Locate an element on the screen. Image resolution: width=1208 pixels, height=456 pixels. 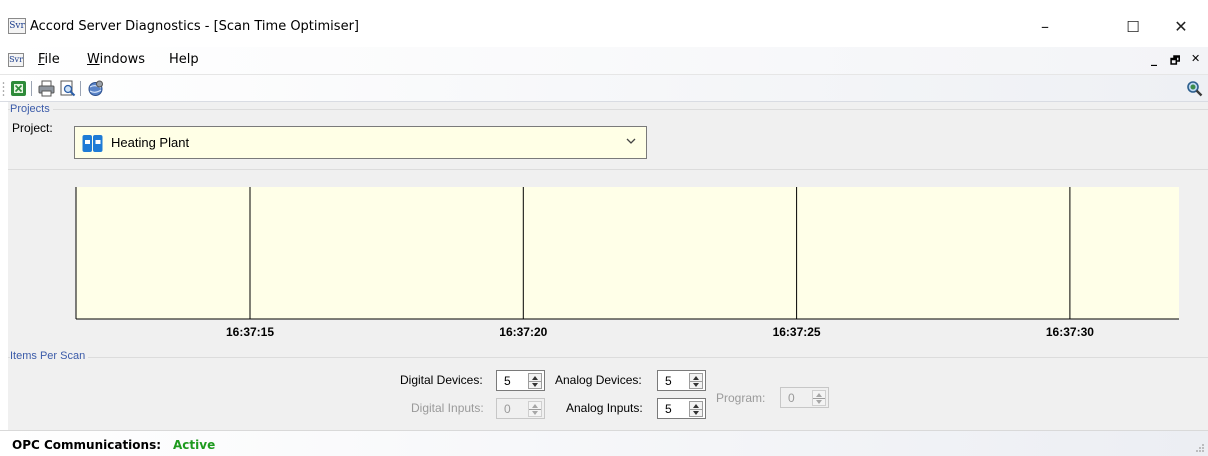
resize-grip-icon is located at coordinates (1200, 448).